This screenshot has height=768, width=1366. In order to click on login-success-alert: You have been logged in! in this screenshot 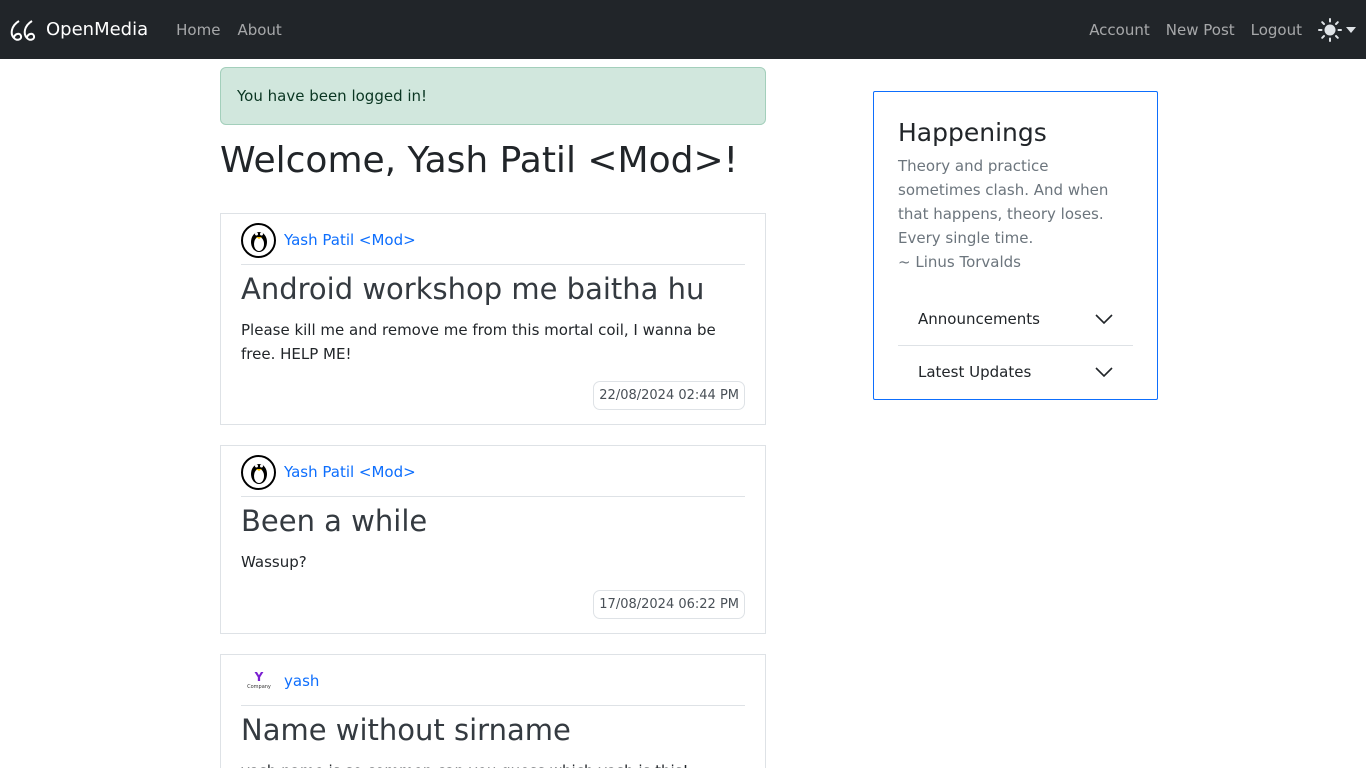, I will do `click(493, 96)`.